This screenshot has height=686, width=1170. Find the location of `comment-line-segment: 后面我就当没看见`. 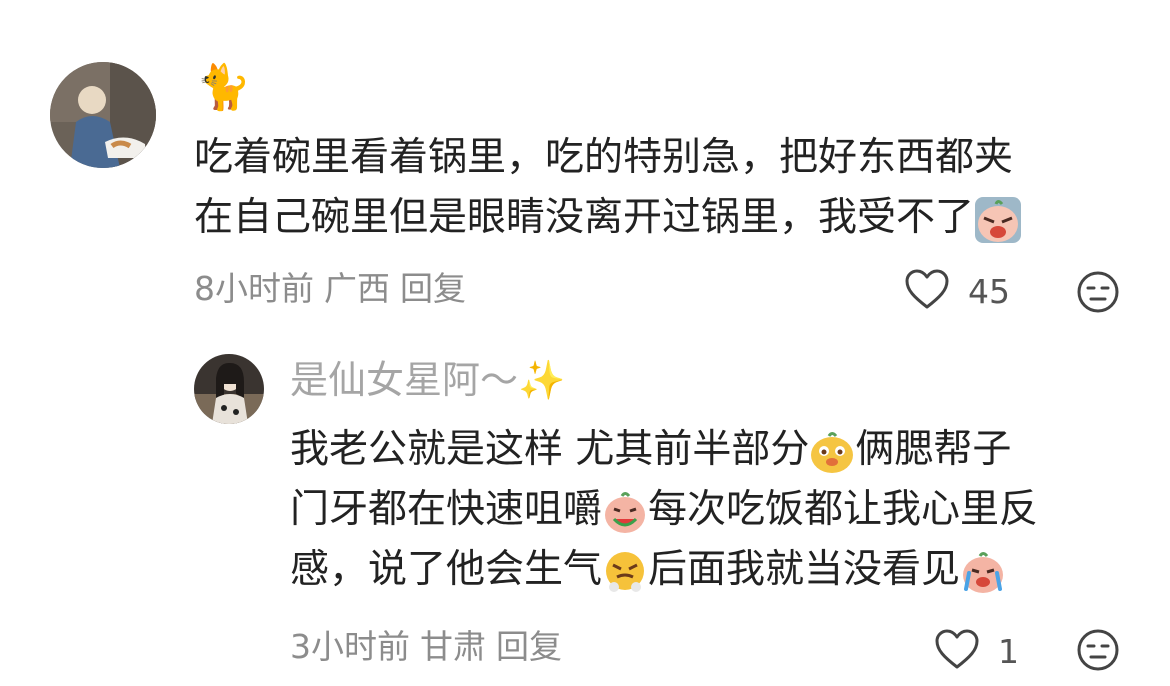

comment-line-segment: 后面我就当没看见 is located at coordinates (804, 569).